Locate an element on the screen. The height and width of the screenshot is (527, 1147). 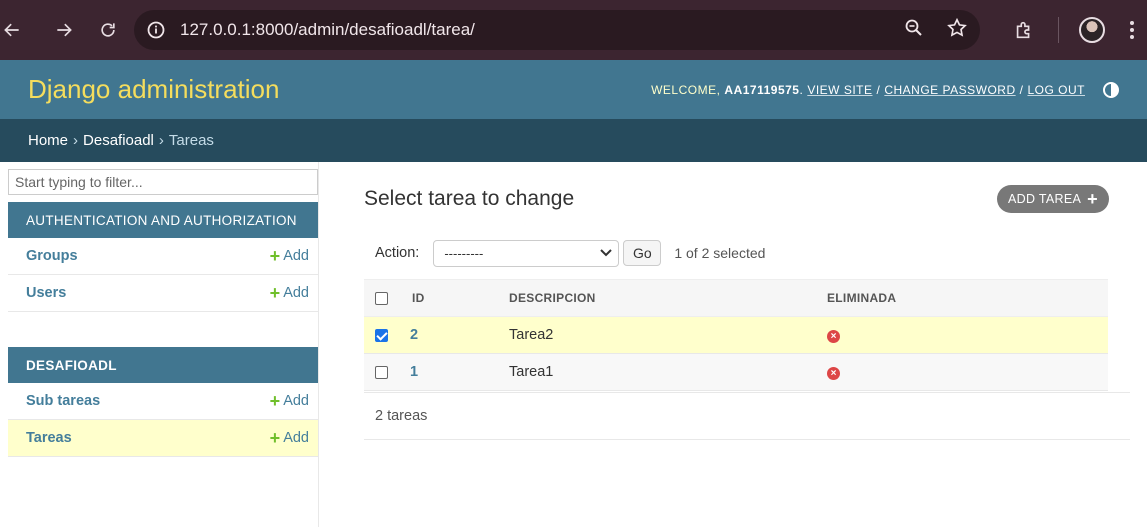
go-button: Go is located at coordinates (642, 253).